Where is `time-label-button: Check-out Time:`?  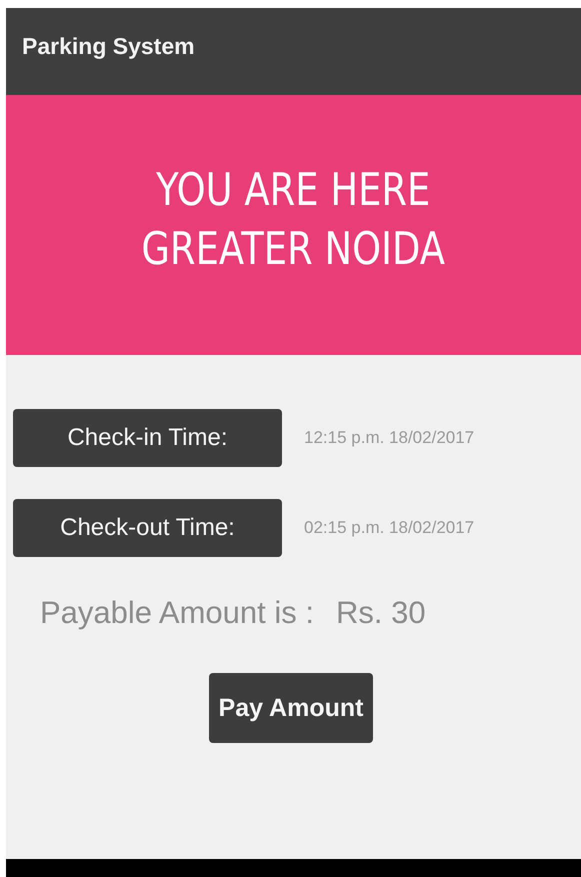
time-label-button: Check-out Time: is located at coordinates (147, 528).